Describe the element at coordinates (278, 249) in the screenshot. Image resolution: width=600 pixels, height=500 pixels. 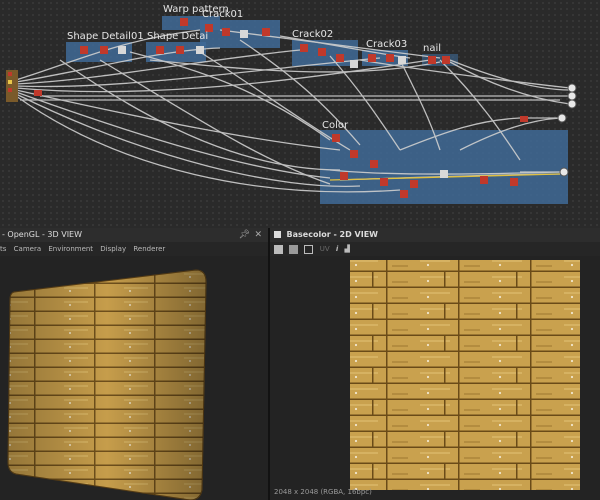
I see `save-icon` at that location.